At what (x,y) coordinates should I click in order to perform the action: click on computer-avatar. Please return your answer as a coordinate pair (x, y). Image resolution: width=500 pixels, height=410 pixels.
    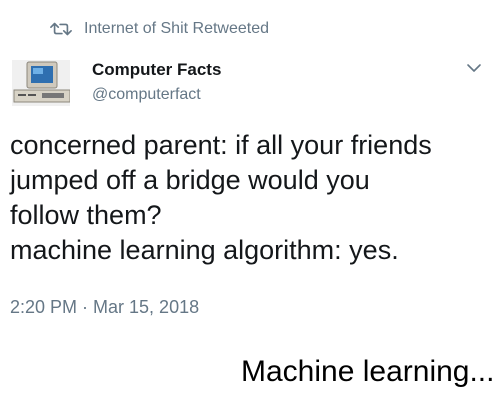
    Looking at the image, I should click on (41, 83).